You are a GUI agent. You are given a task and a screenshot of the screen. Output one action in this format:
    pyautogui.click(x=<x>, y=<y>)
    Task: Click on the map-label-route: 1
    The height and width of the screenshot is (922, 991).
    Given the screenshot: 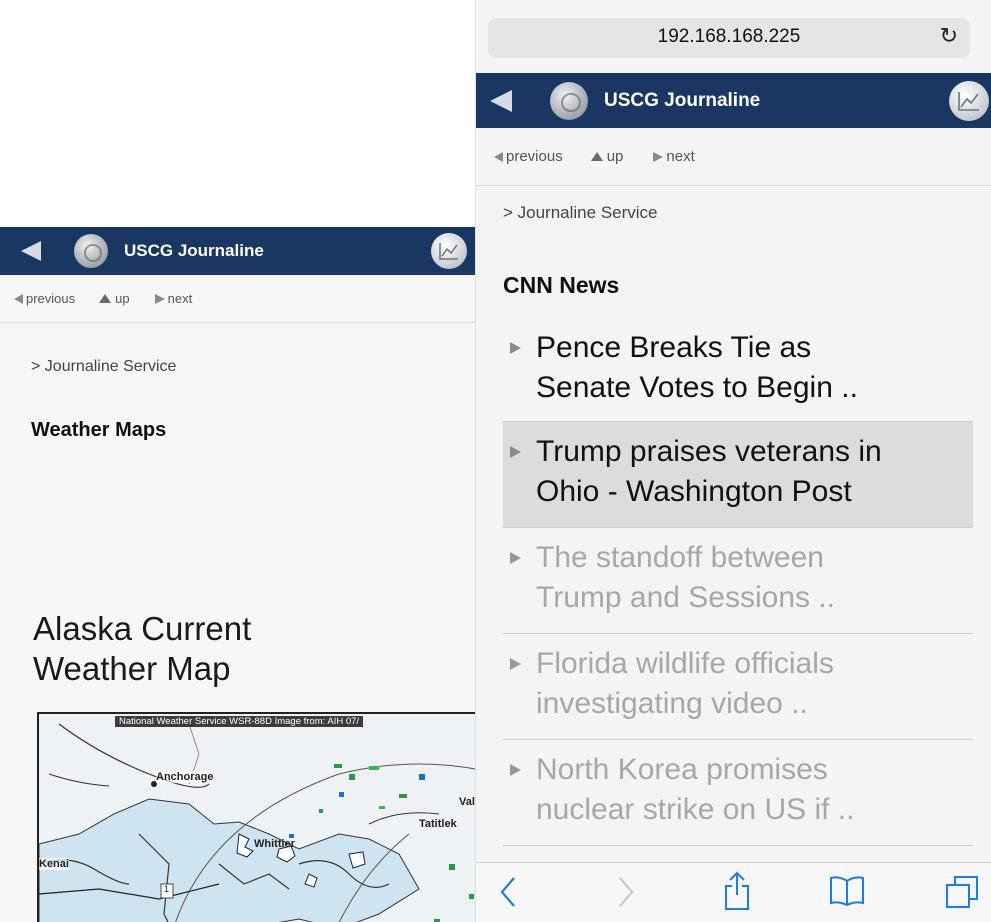 What is the action you would take?
    pyautogui.click(x=167, y=889)
    